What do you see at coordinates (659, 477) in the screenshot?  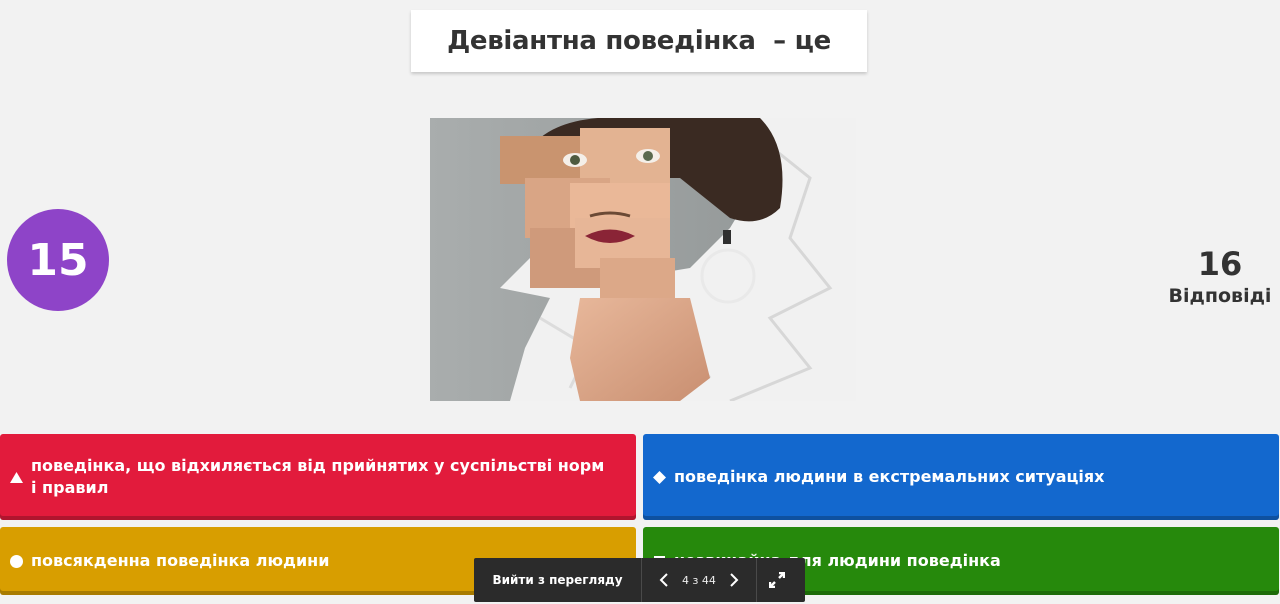 I see `diamond-icon` at bounding box center [659, 477].